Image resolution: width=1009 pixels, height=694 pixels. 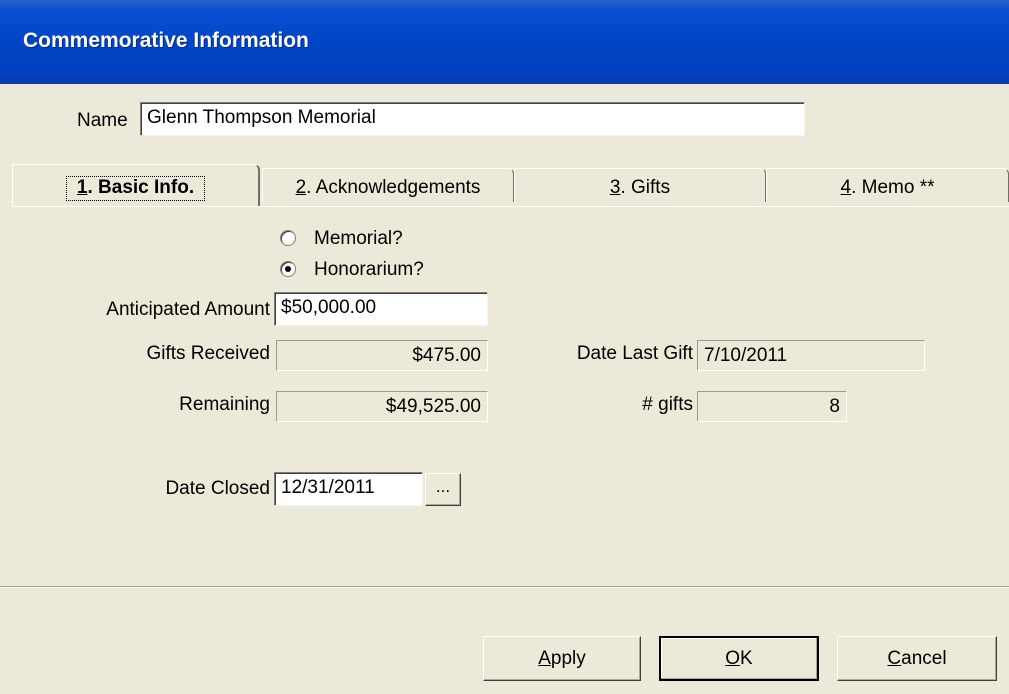 I want to click on ok-button-key: O, so click(x=733, y=658).